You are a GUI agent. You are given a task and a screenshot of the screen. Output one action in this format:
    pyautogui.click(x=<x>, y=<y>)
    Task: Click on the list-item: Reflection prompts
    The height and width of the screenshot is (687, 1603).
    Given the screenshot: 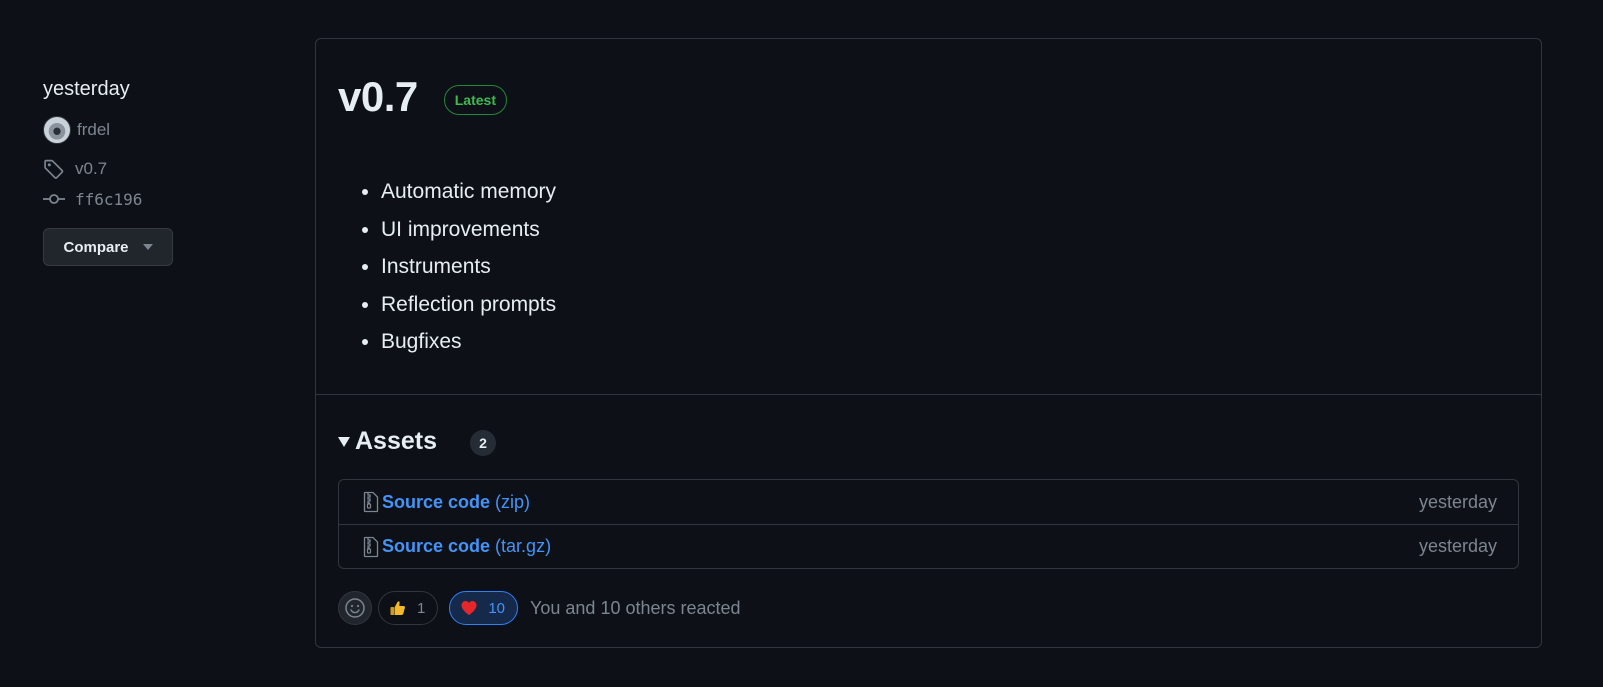 What is the action you would take?
    pyautogui.click(x=950, y=305)
    